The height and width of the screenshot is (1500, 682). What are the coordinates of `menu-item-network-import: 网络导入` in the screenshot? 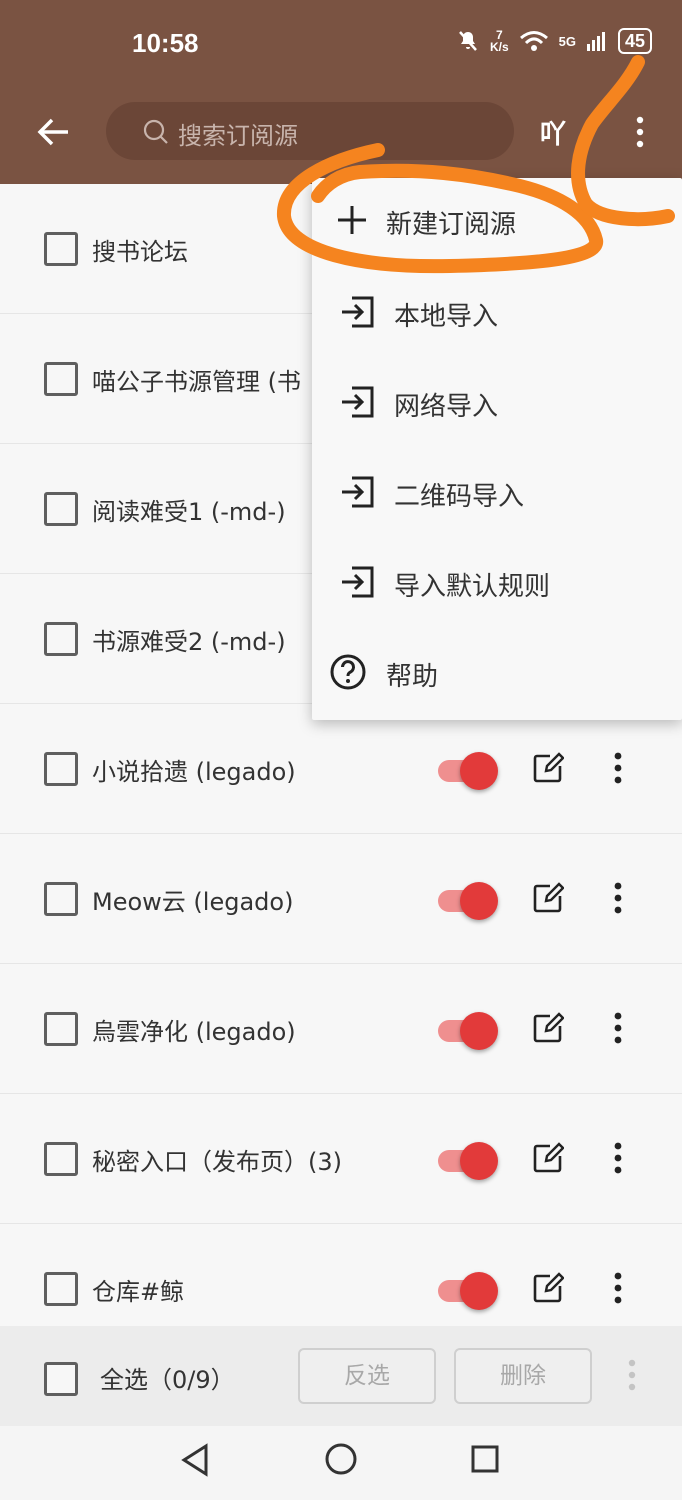 It's located at (497, 405).